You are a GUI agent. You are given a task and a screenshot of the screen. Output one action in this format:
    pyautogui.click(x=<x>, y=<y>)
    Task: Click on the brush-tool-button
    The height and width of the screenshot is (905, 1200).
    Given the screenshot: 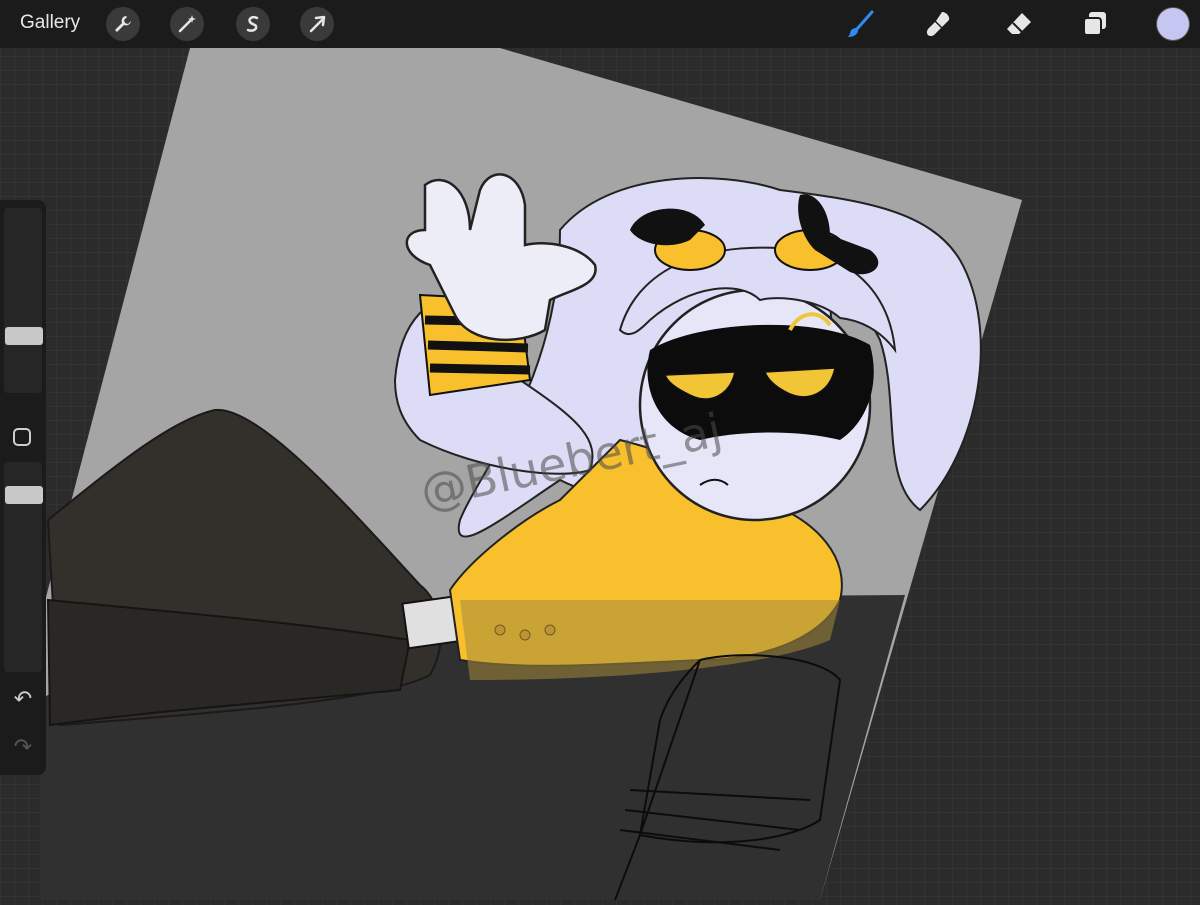 What is the action you would take?
    pyautogui.click(x=860, y=24)
    